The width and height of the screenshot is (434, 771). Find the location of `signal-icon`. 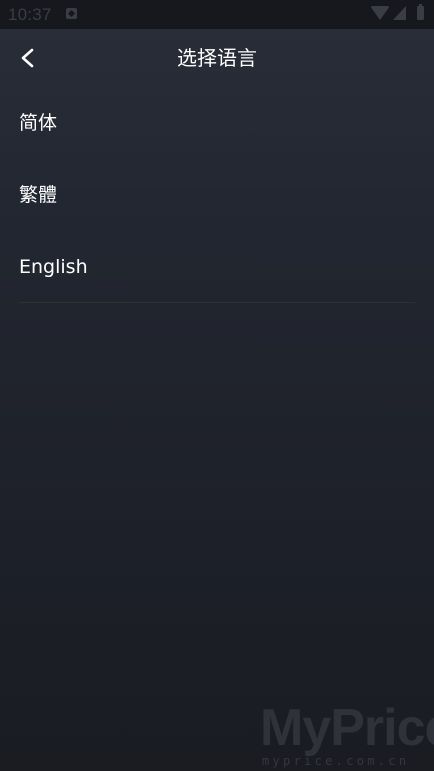

signal-icon is located at coordinates (399, 13).